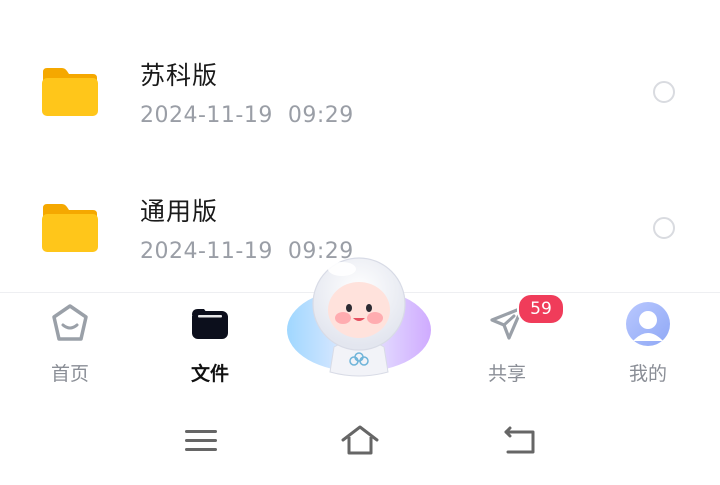 This screenshot has width=720, height=485. I want to click on tab-label: 文件, so click(209, 374).